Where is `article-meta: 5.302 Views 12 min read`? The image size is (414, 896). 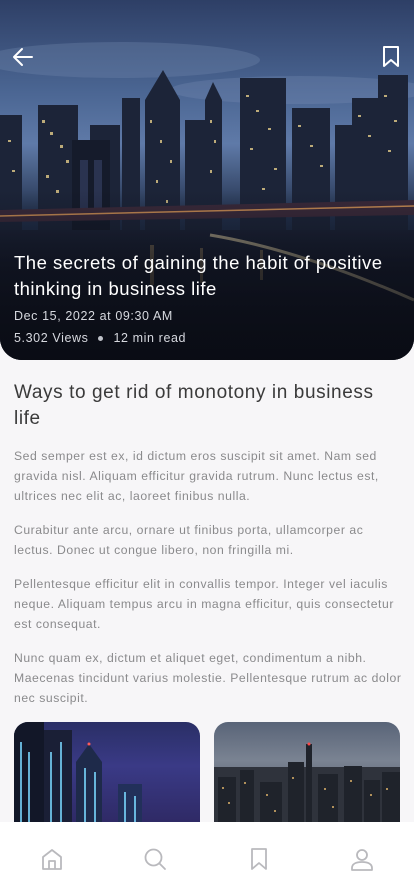
article-meta: 5.302 Views 12 min read is located at coordinates (100, 338).